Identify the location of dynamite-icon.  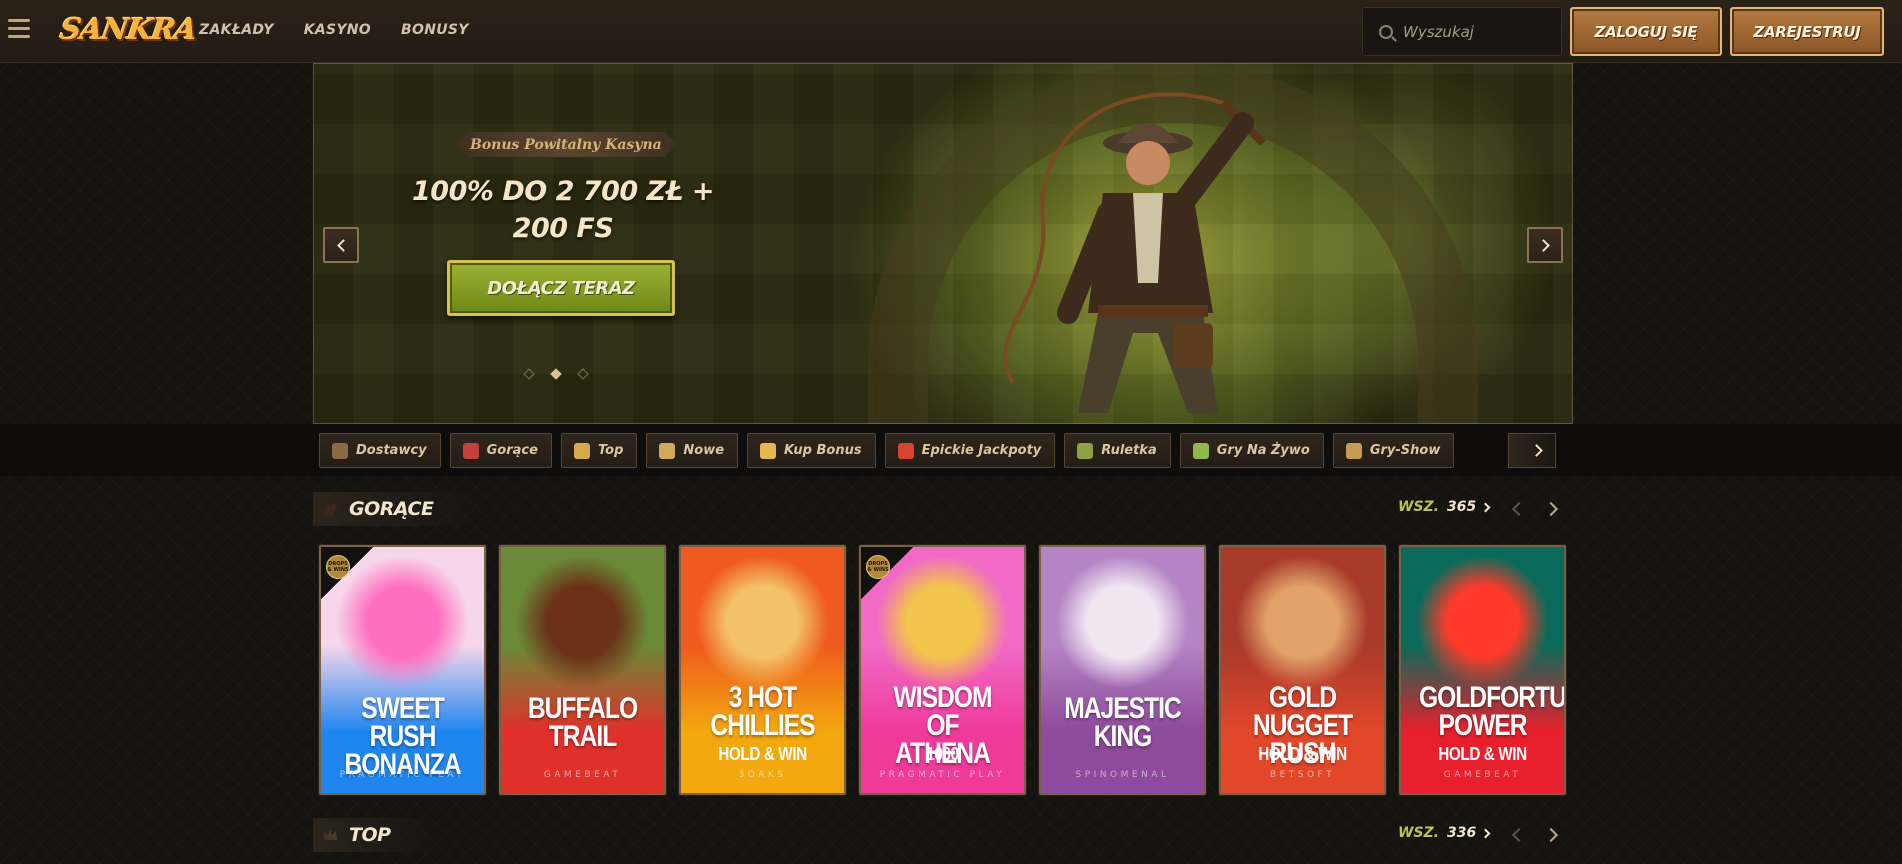
(470, 450).